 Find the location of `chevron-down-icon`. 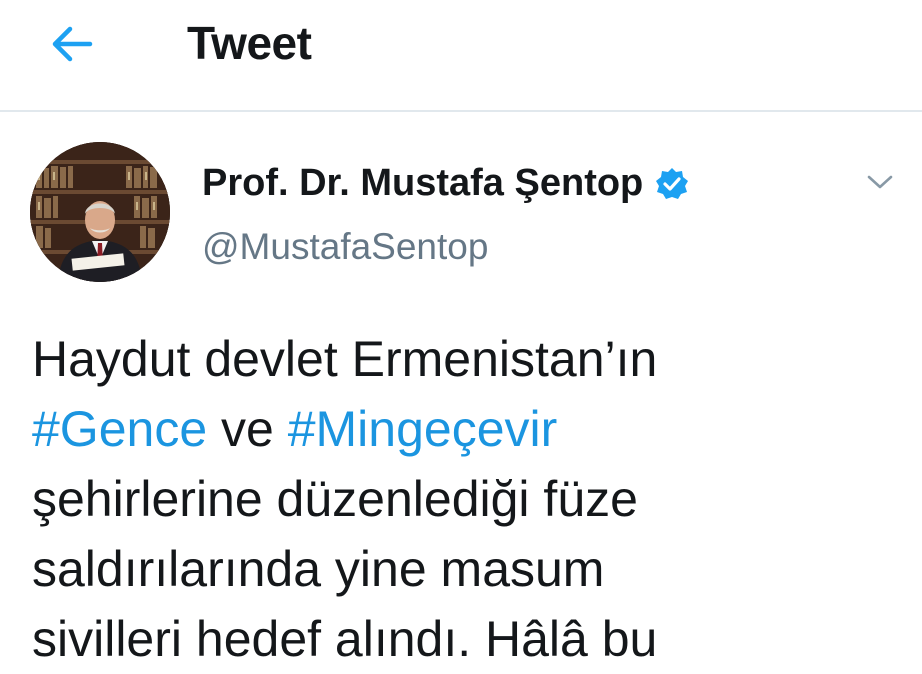

chevron-down-icon is located at coordinates (880, 182).